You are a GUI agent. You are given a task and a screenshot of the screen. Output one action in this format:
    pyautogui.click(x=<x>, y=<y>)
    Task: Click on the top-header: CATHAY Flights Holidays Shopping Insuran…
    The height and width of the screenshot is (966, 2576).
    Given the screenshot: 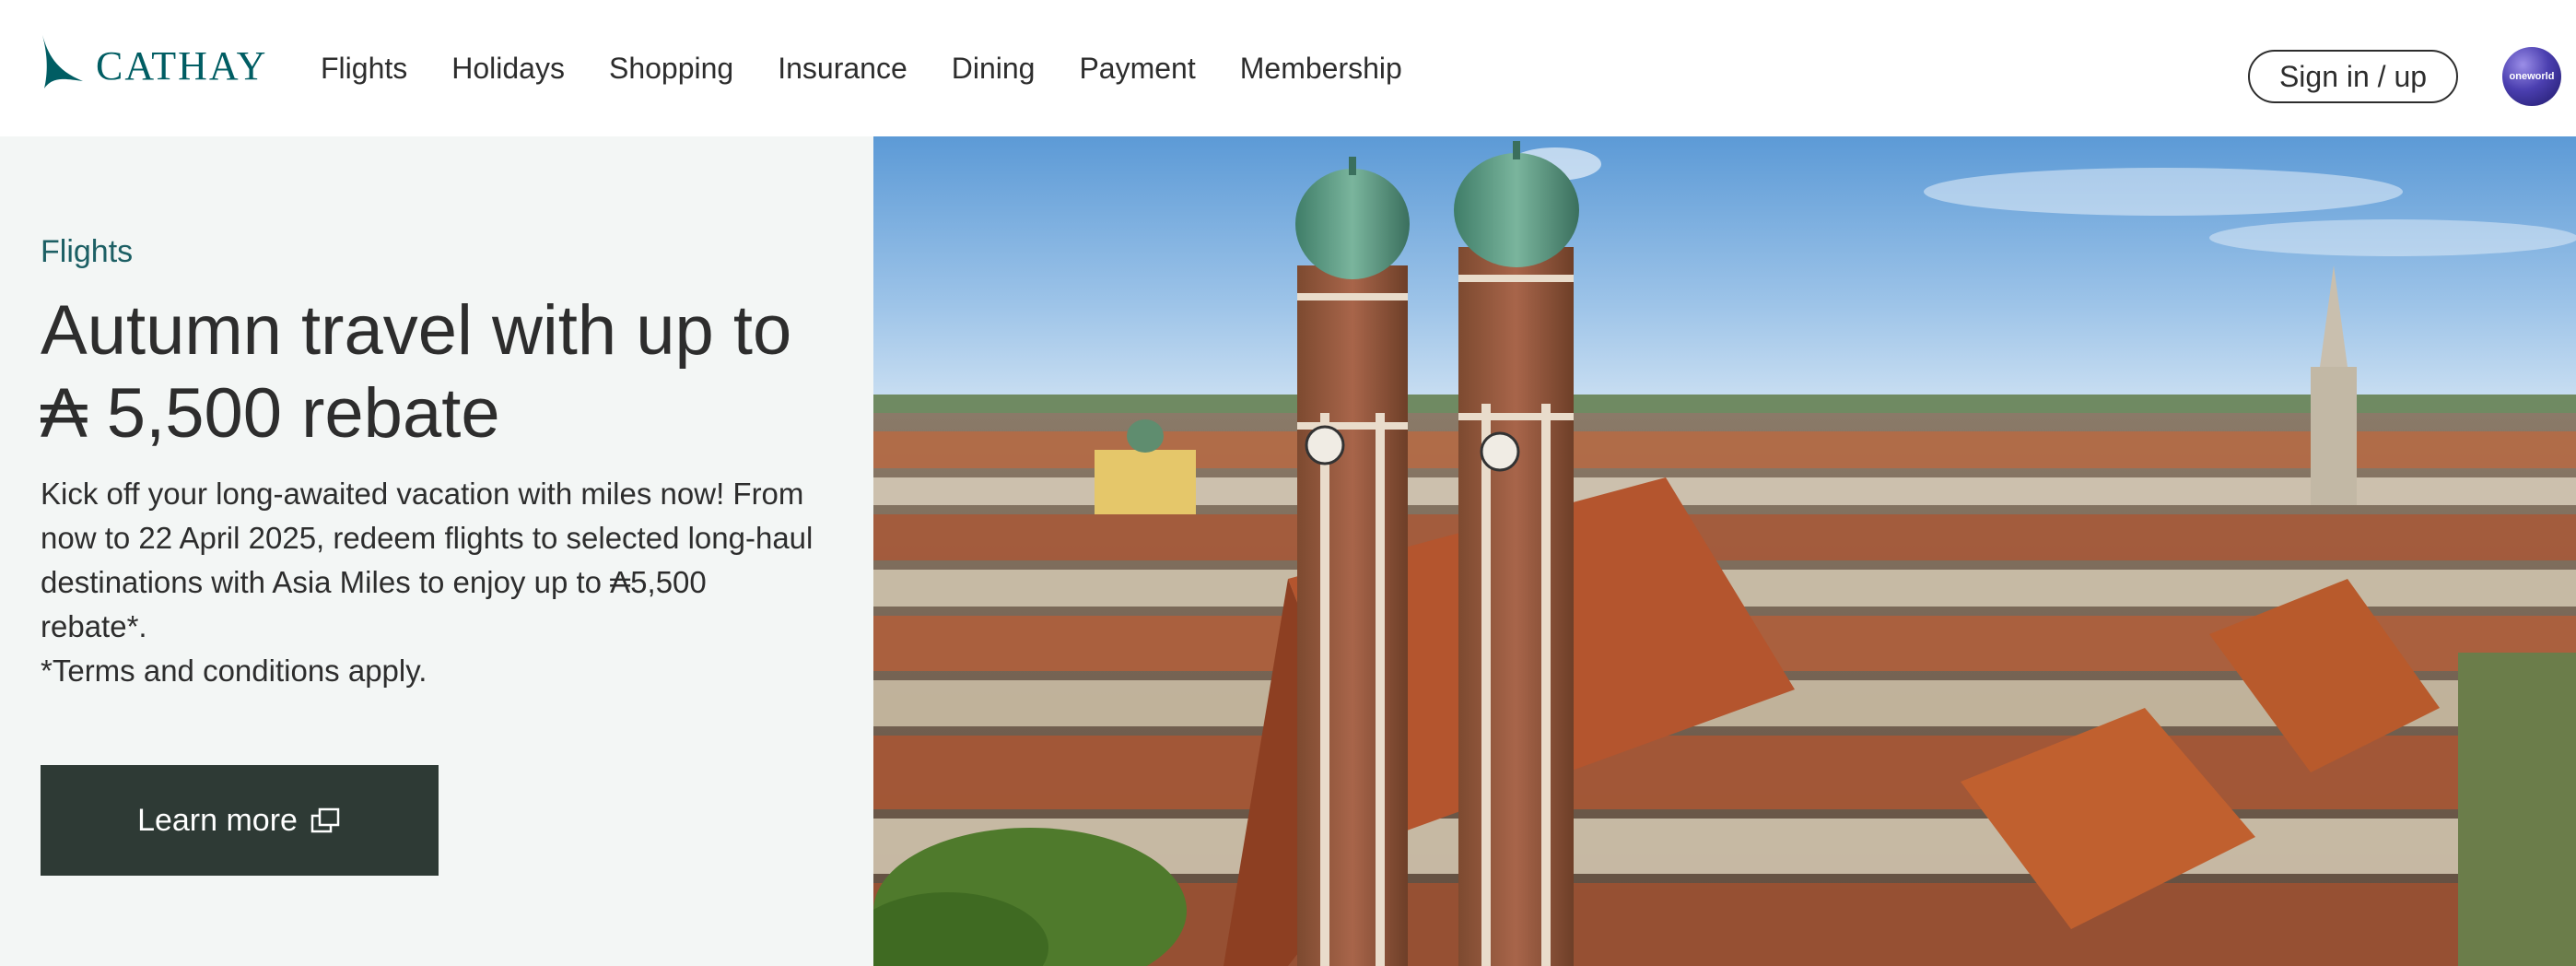 What is the action you would take?
    pyautogui.click(x=1288, y=68)
    